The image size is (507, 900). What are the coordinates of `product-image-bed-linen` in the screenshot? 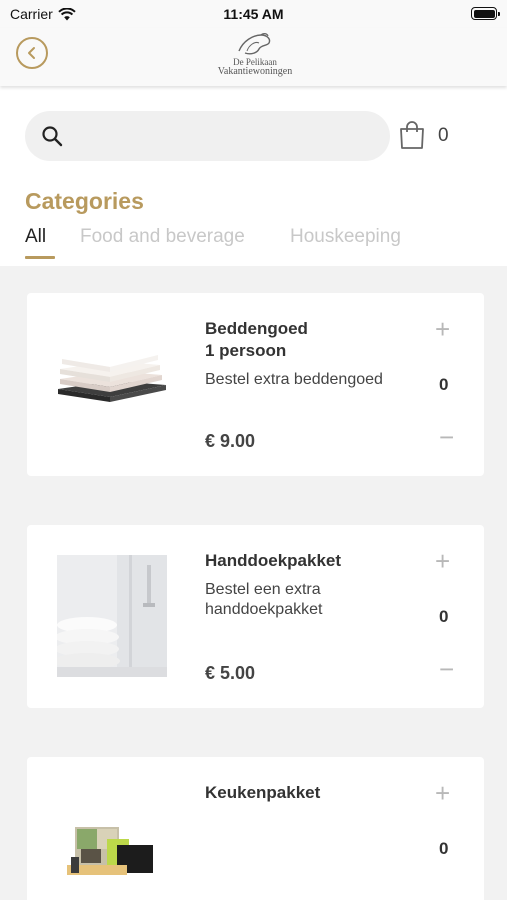 It's located at (112, 376).